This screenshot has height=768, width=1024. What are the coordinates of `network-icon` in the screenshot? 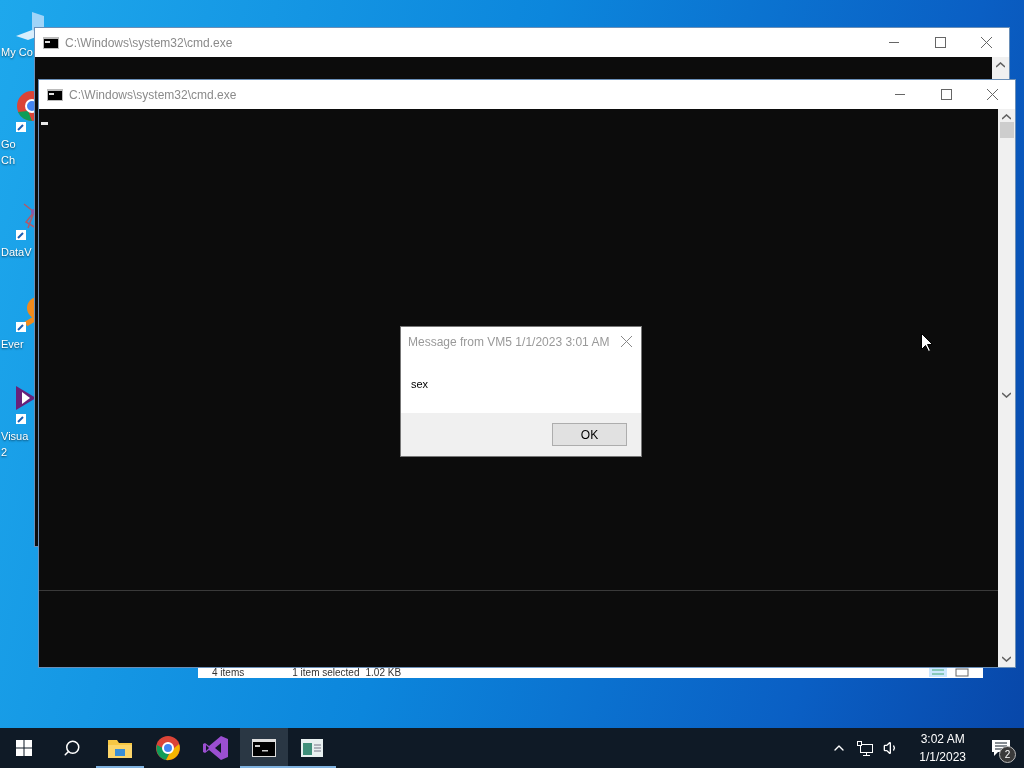 It's located at (865, 748).